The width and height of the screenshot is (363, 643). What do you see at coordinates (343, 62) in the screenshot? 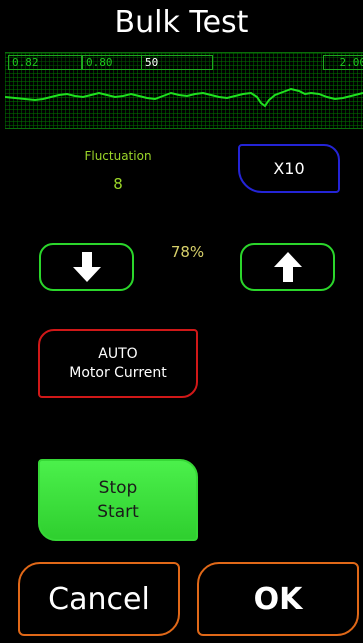
I see `graph-readout-4: 2.00` at bounding box center [343, 62].